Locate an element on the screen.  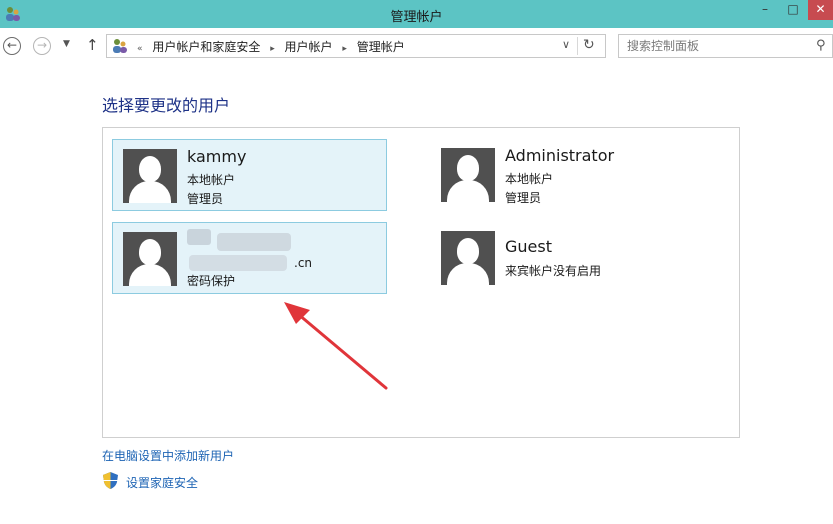
address-divider is located at coordinates (577, 46).